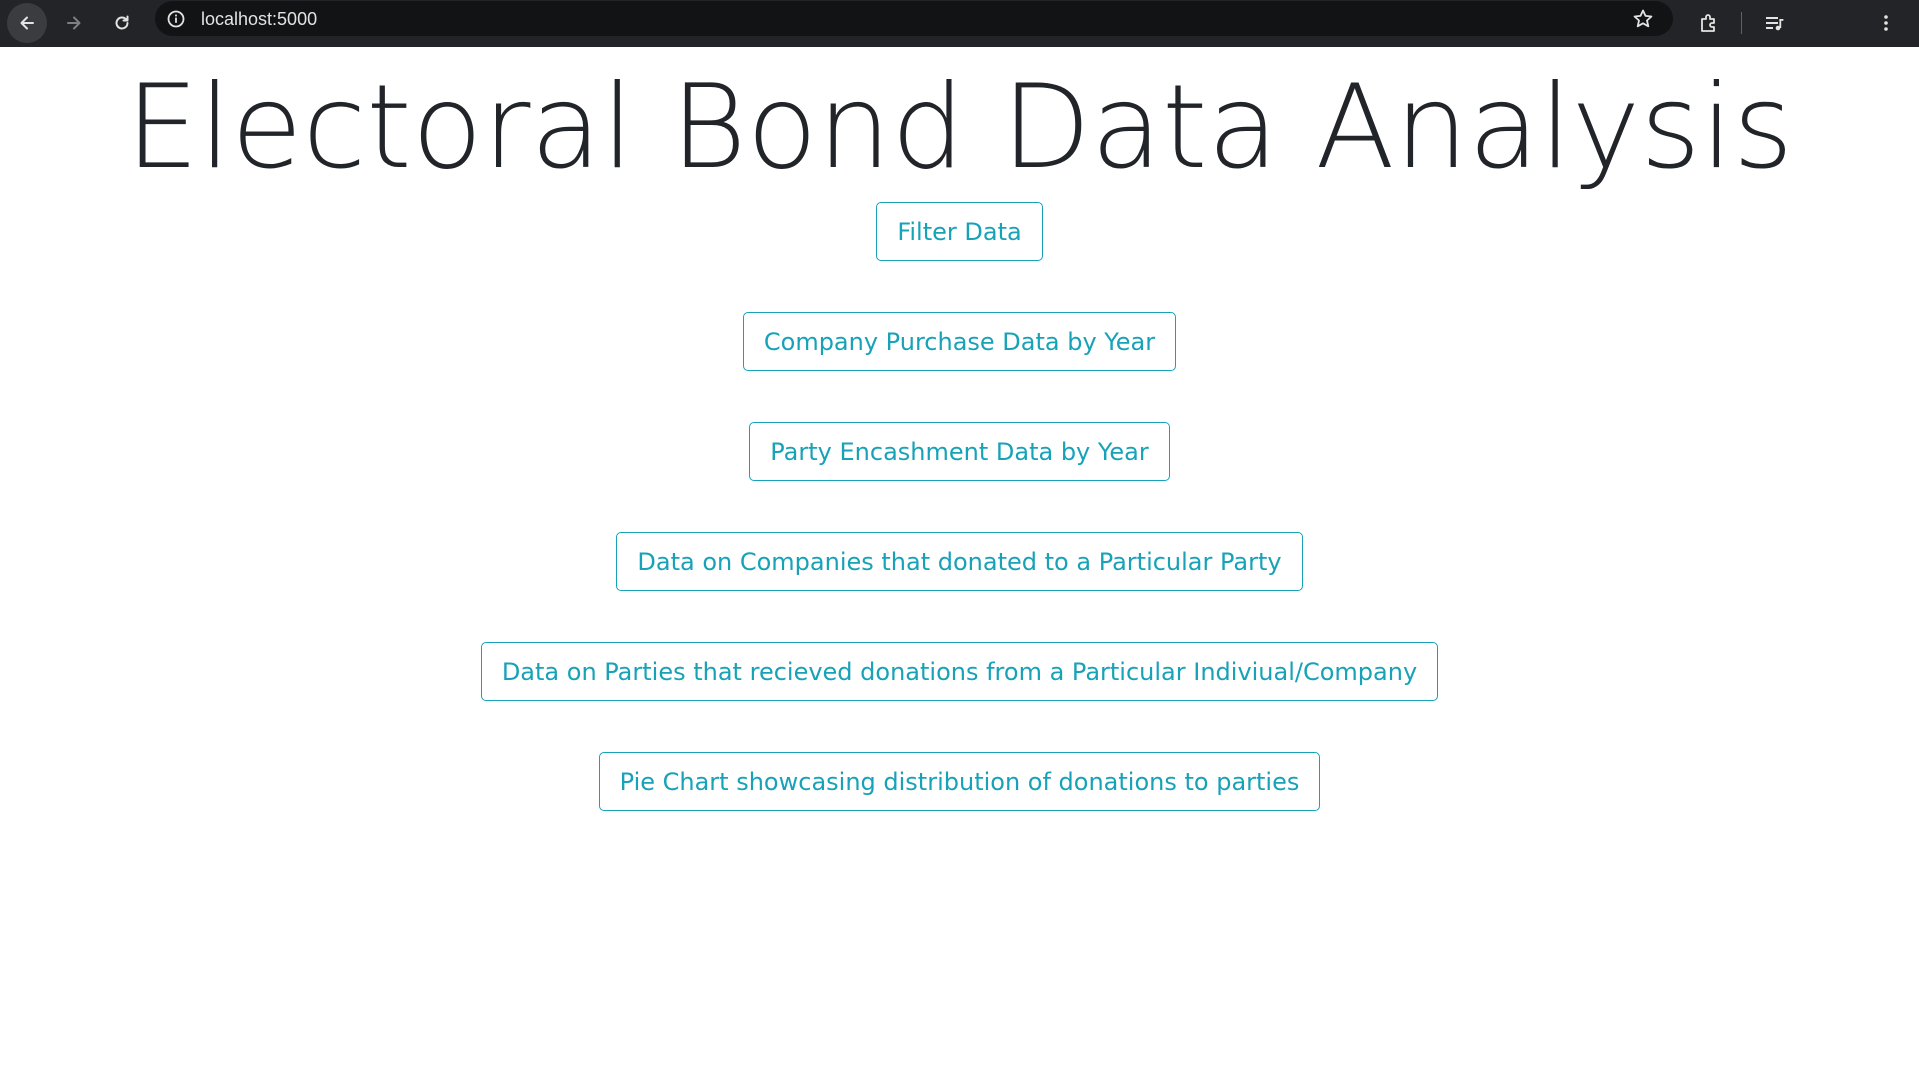 The height and width of the screenshot is (1074, 1919). I want to click on page-title: Electoral Bond Data Analysis, so click(959, 127).